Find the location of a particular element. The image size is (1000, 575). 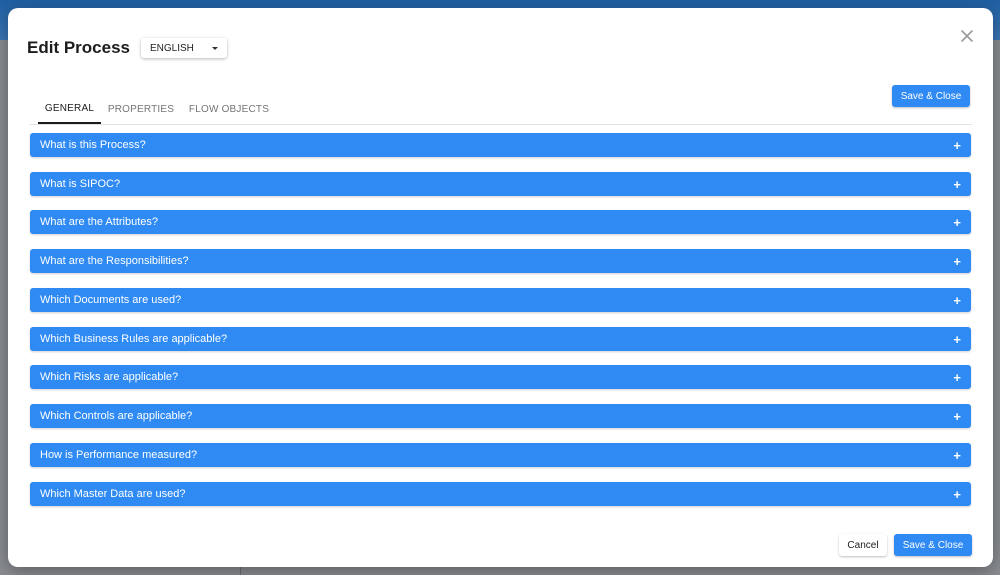

tab-general: GENERAL is located at coordinates (69, 109).